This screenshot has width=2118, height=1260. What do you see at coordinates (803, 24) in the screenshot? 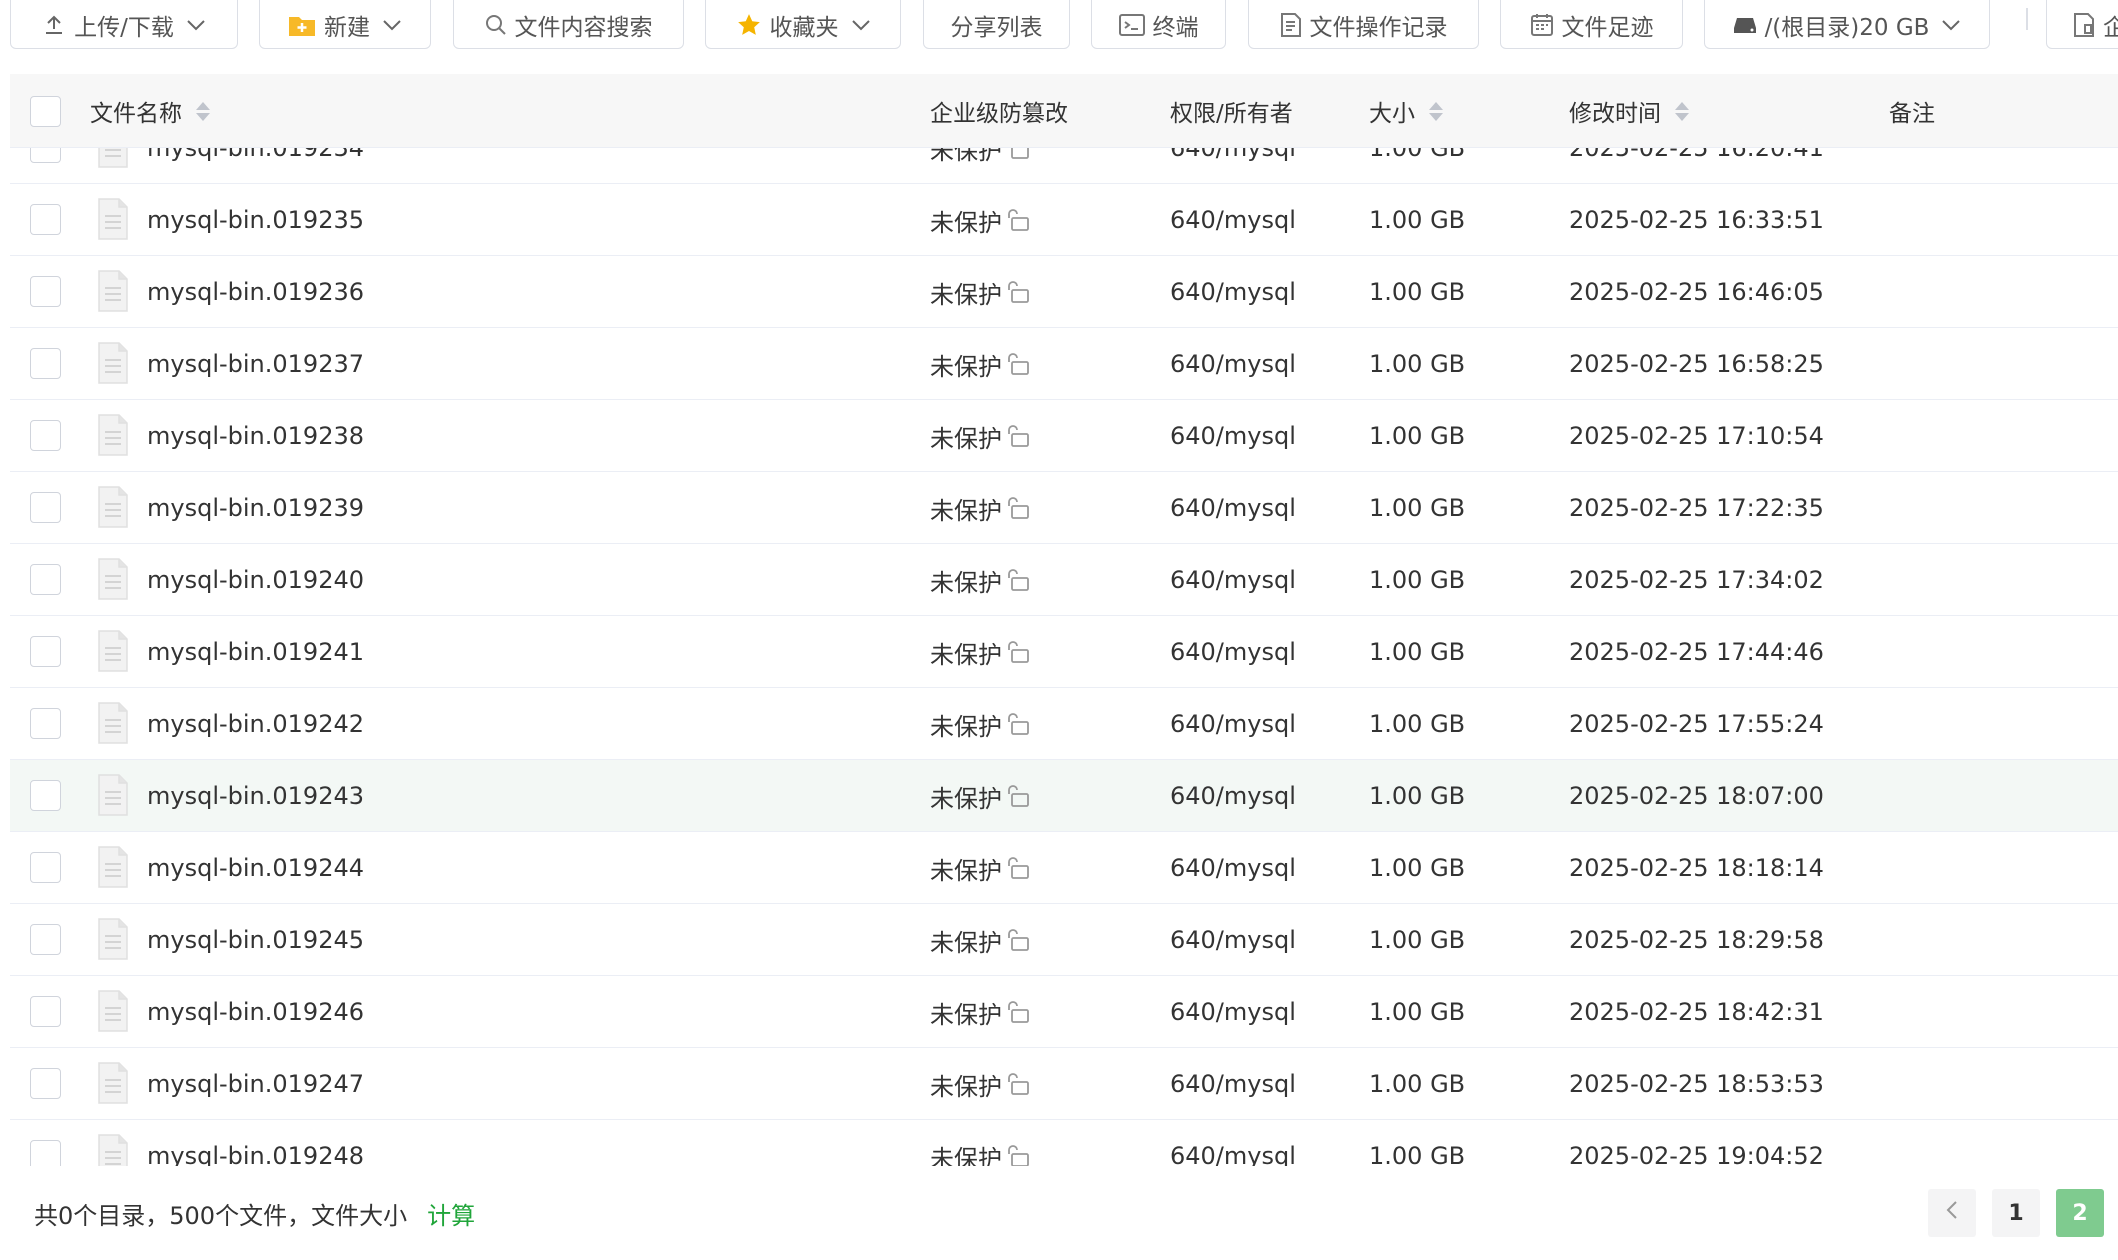
I see `favorites-button: 收藏夹` at bounding box center [803, 24].